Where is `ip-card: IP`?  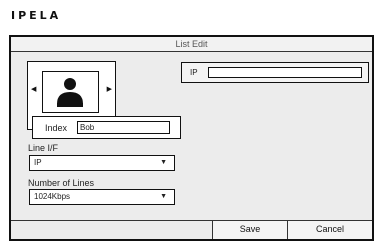 ip-card: IP is located at coordinates (275, 72).